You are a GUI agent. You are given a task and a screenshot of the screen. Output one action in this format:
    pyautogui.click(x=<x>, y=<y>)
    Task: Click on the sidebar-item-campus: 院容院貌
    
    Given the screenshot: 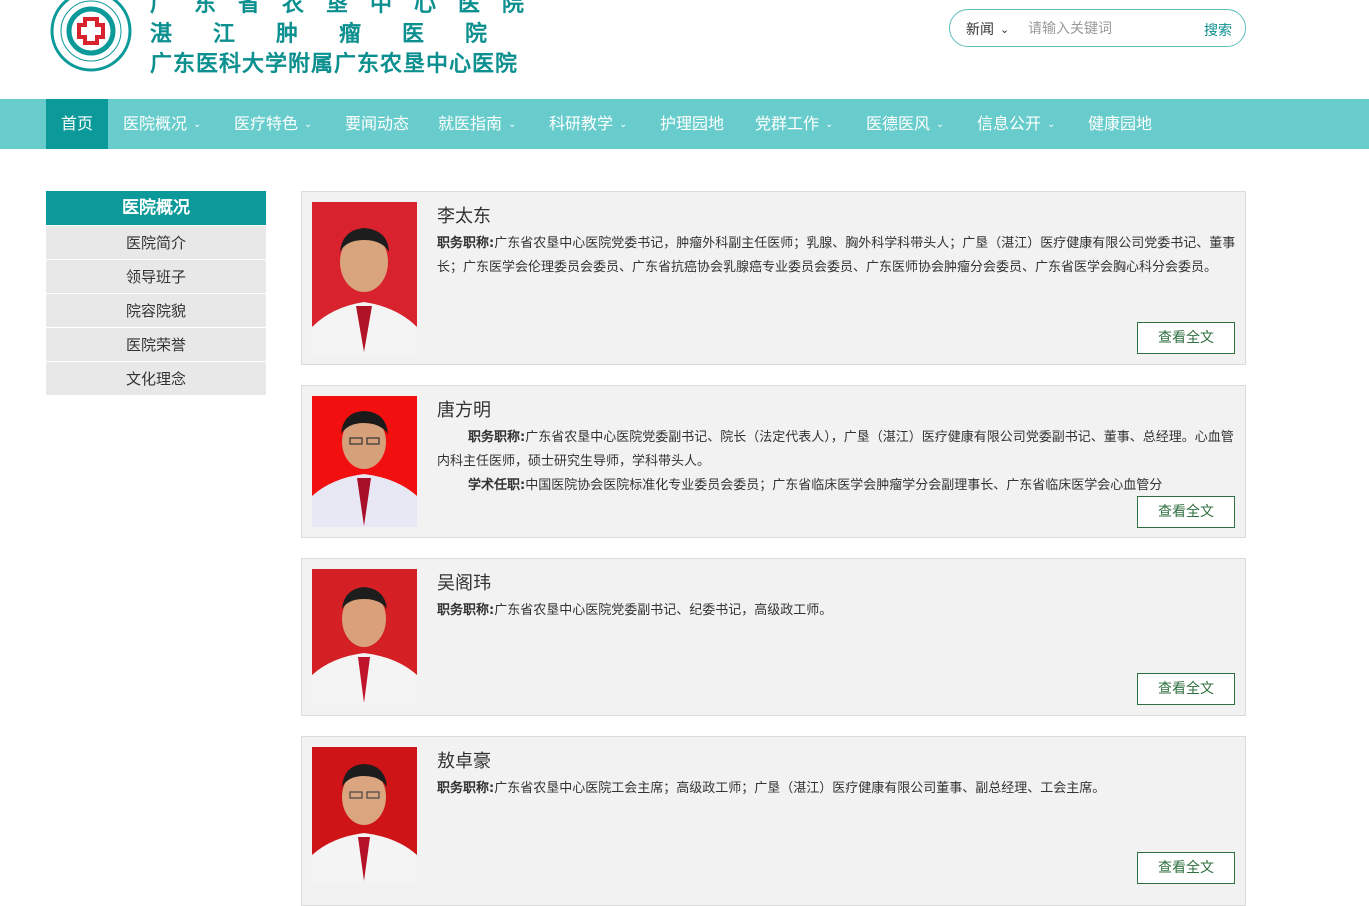 What is the action you would take?
    pyautogui.click(x=156, y=310)
    